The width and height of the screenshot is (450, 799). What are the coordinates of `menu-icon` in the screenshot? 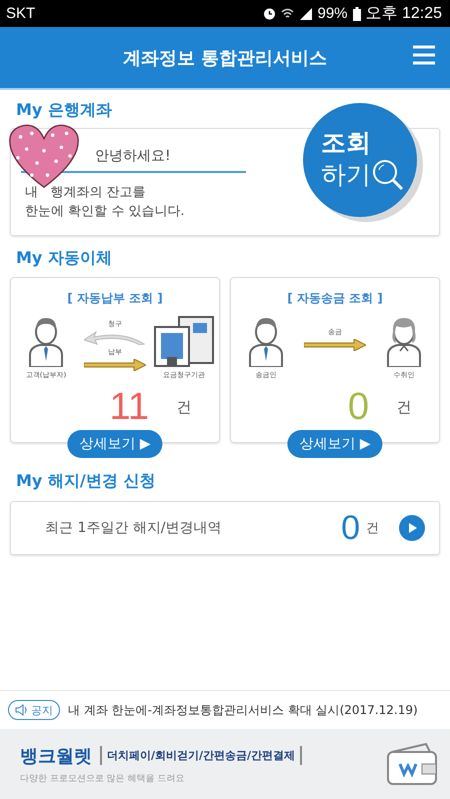 It's located at (424, 55).